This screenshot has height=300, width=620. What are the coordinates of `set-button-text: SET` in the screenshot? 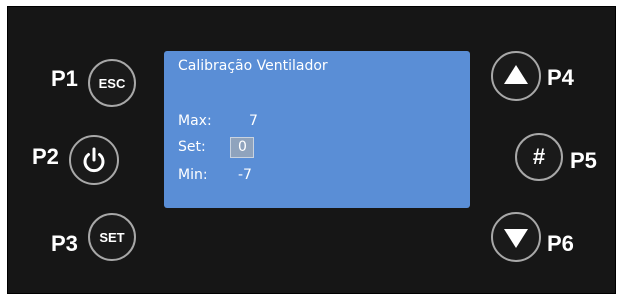 It's located at (112, 237).